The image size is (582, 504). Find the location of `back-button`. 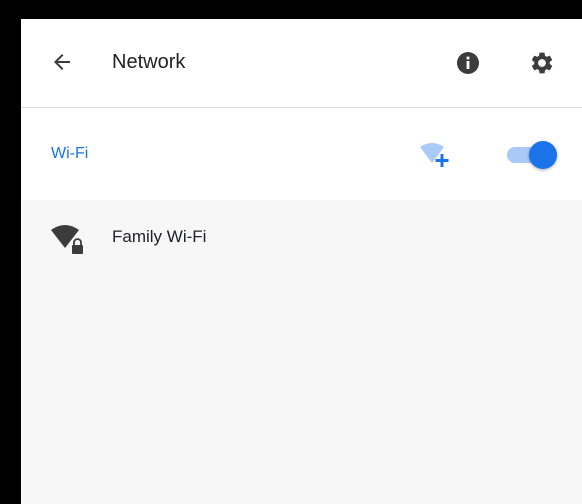

back-button is located at coordinates (62, 62).